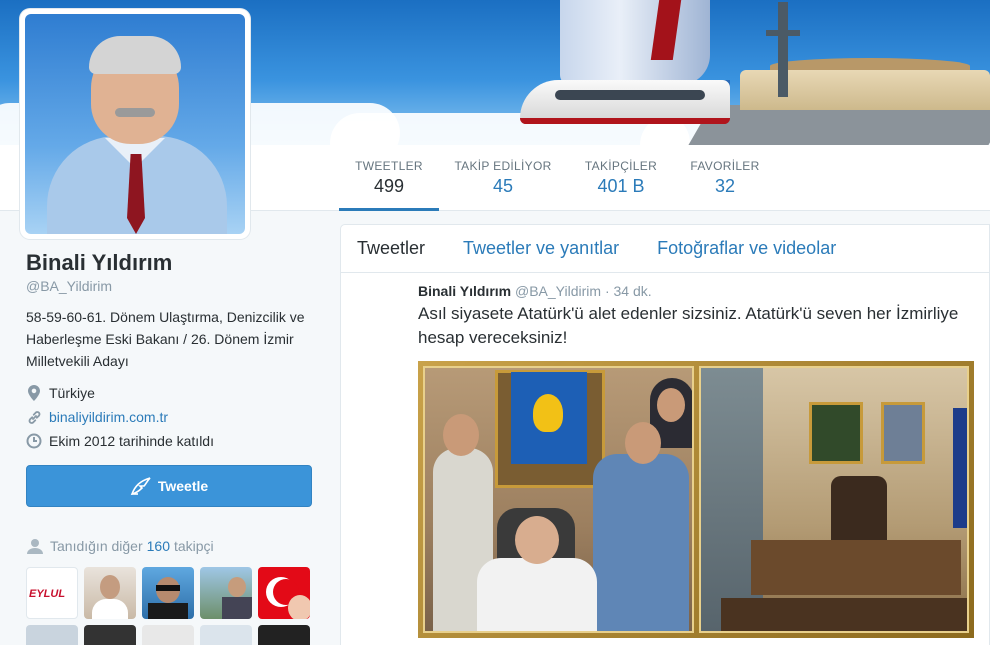 The height and width of the screenshot is (645, 990). What do you see at coordinates (503, 186) in the screenshot?
I see `stat-value: 45` at bounding box center [503, 186].